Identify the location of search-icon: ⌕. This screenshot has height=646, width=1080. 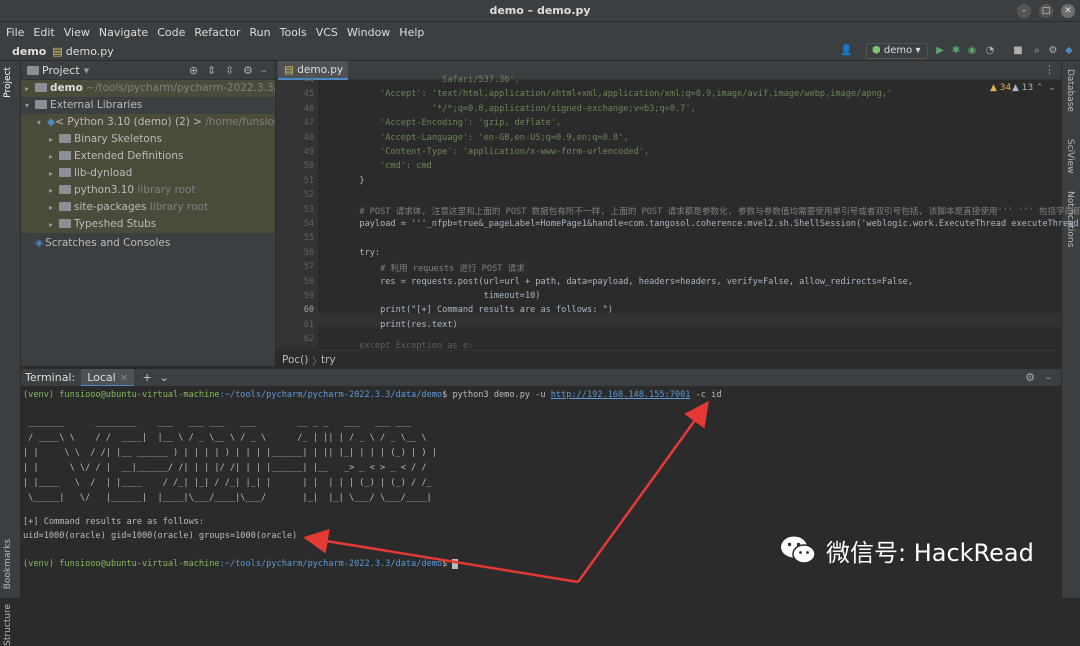
(1037, 51).